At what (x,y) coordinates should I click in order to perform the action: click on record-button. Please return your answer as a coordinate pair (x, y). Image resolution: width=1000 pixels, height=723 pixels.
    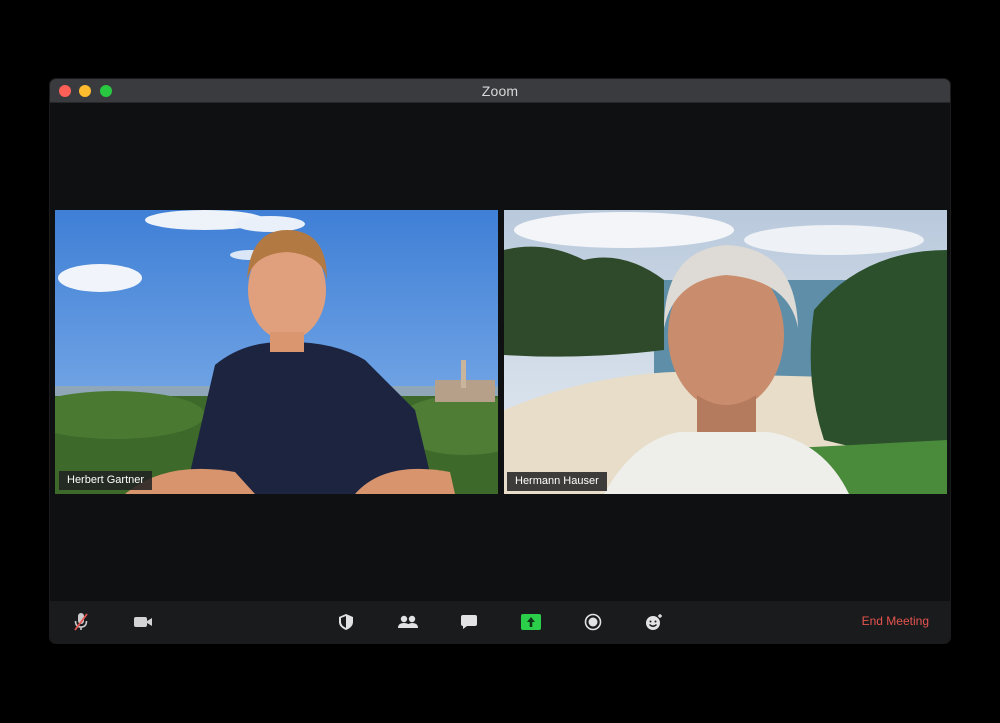
    Looking at the image, I should click on (593, 622).